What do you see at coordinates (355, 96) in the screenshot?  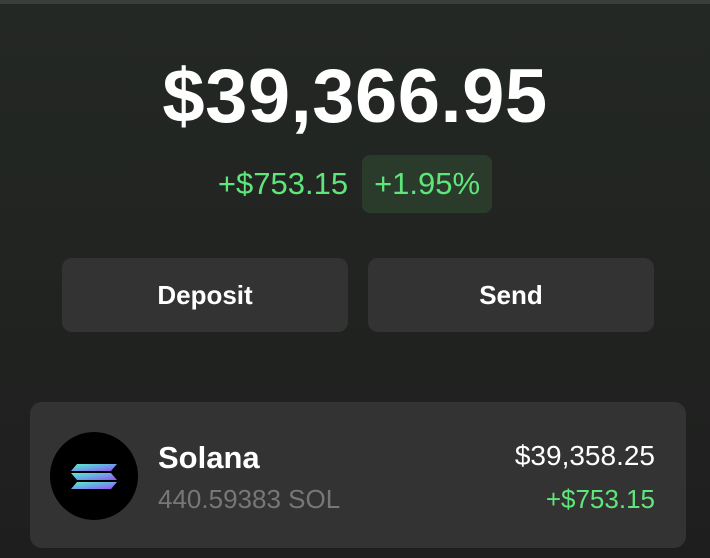 I see `total-balance: $39,366.95` at bounding box center [355, 96].